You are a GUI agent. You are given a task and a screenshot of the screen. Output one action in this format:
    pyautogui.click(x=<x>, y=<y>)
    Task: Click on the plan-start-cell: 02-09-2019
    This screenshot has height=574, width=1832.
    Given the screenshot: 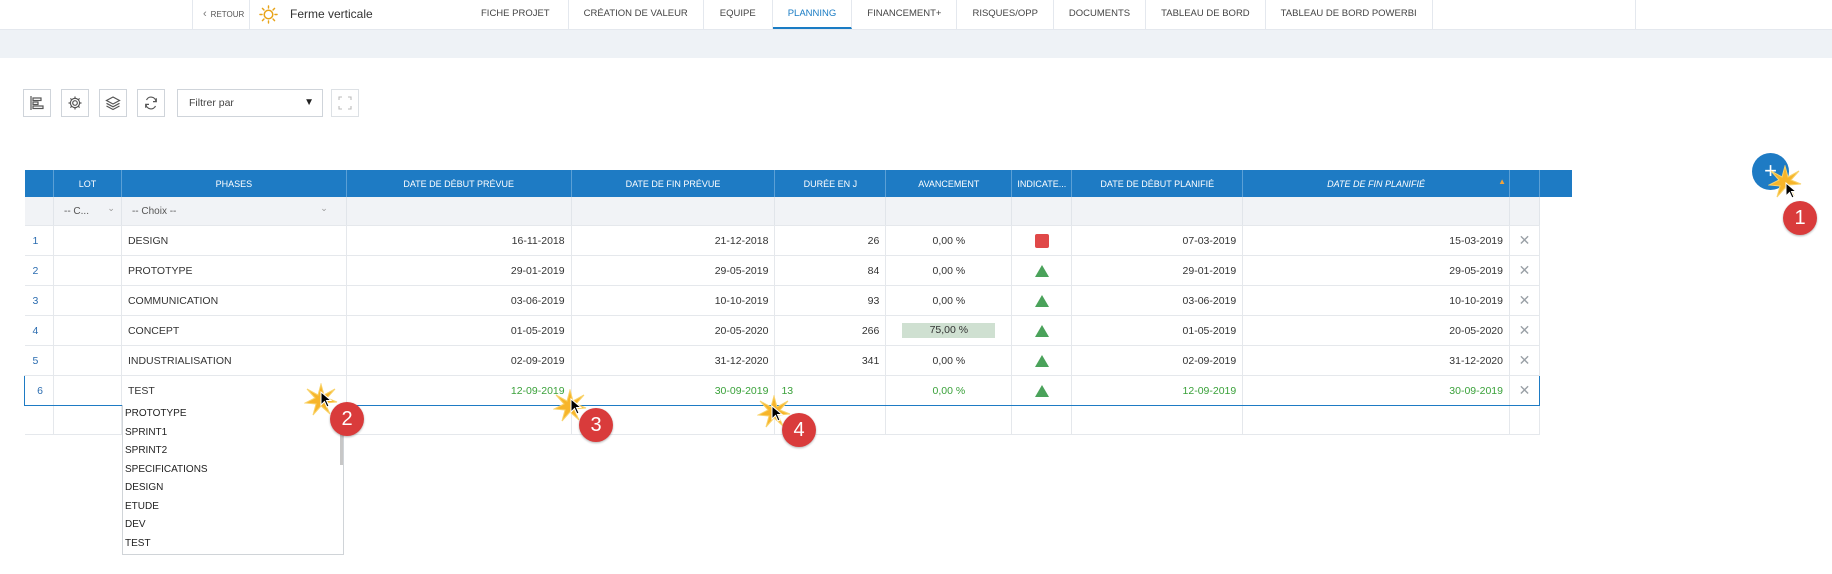 What is the action you would take?
    pyautogui.click(x=1157, y=360)
    